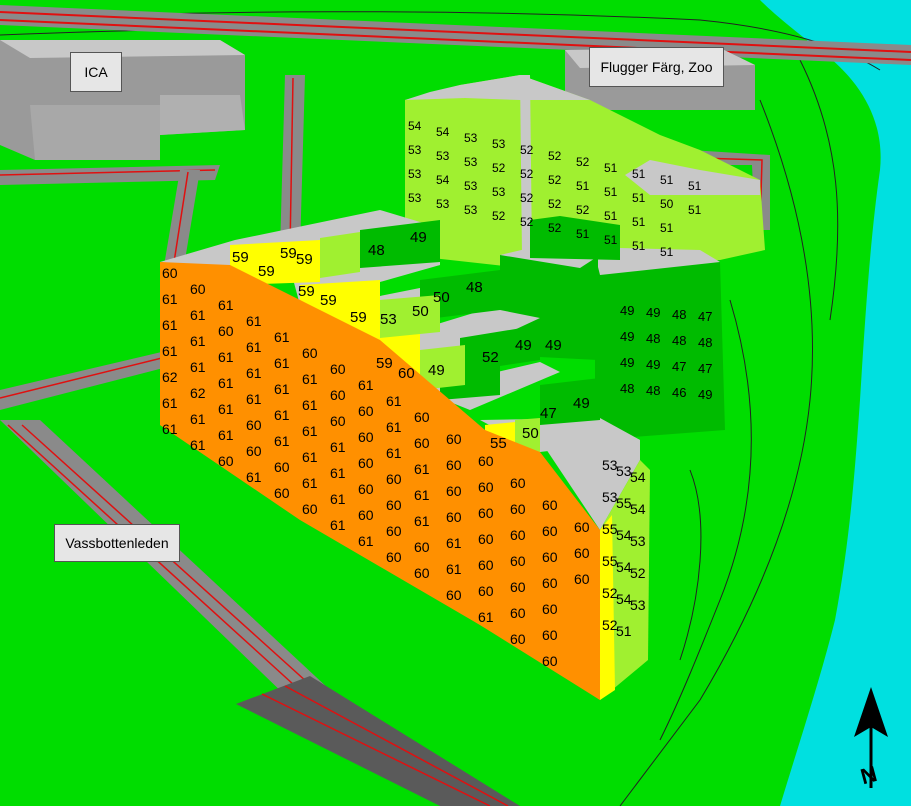  Describe the element at coordinates (498, 443) in the screenshot. I see `terrace-value: 55` at that location.